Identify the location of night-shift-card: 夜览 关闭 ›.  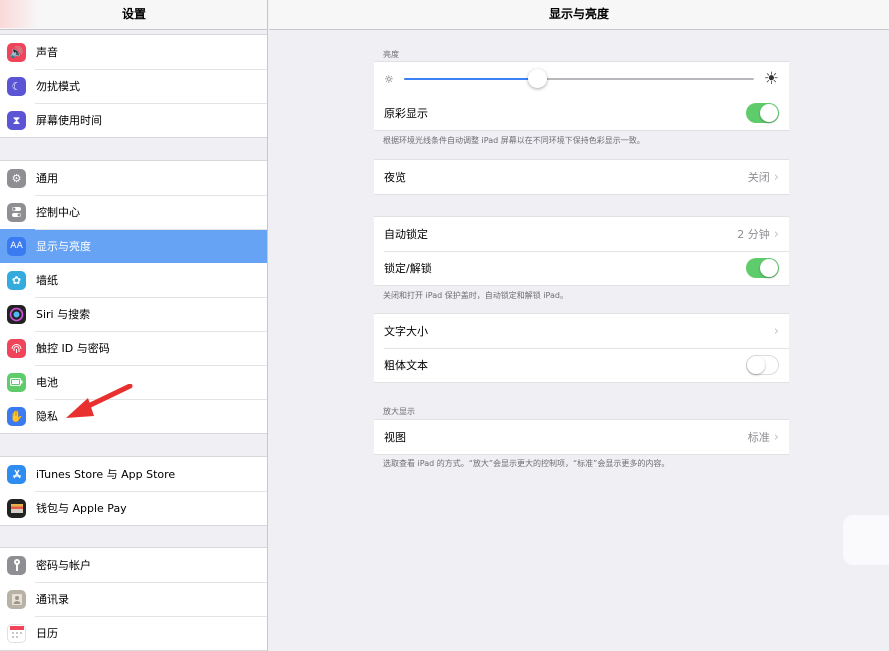
(581, 177).